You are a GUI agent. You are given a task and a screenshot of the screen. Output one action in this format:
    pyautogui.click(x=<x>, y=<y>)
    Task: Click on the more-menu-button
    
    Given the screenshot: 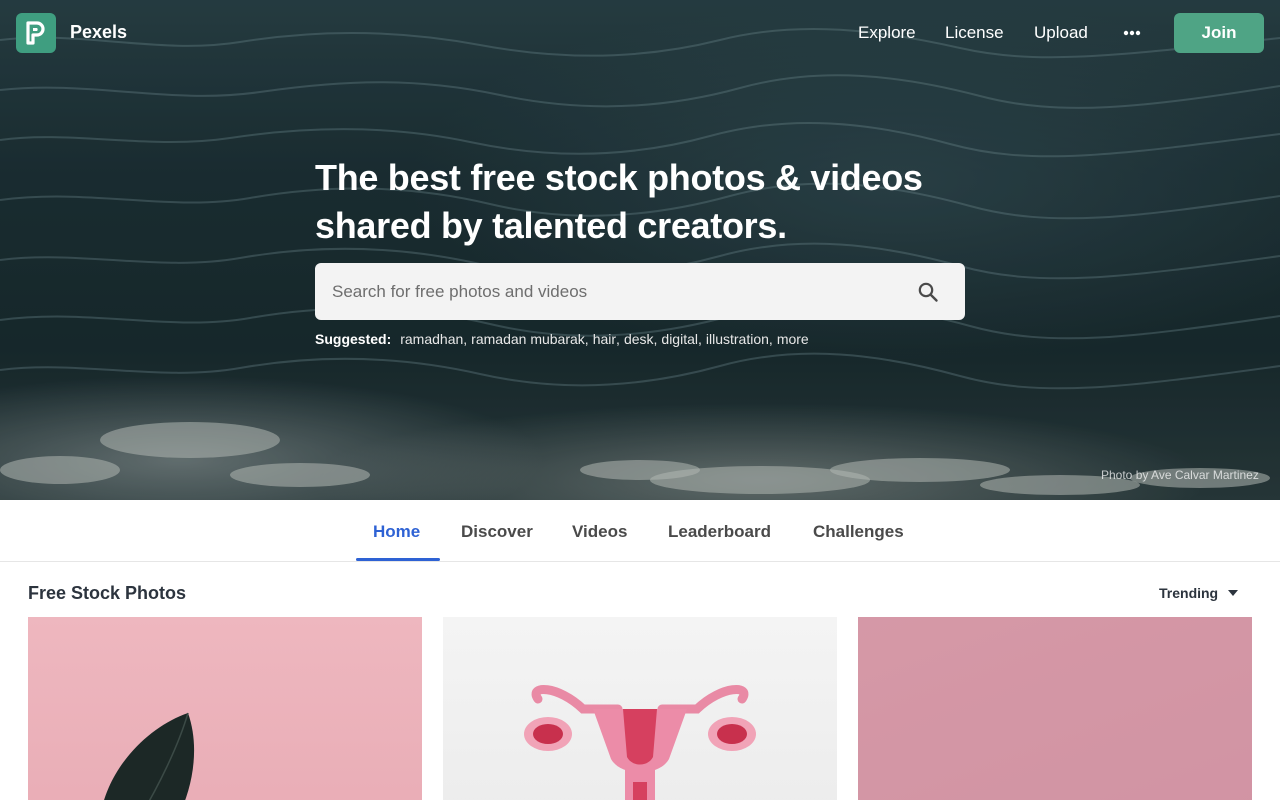 What is the action you would take?
    pyautogui.click(x=1132, y=33)
    